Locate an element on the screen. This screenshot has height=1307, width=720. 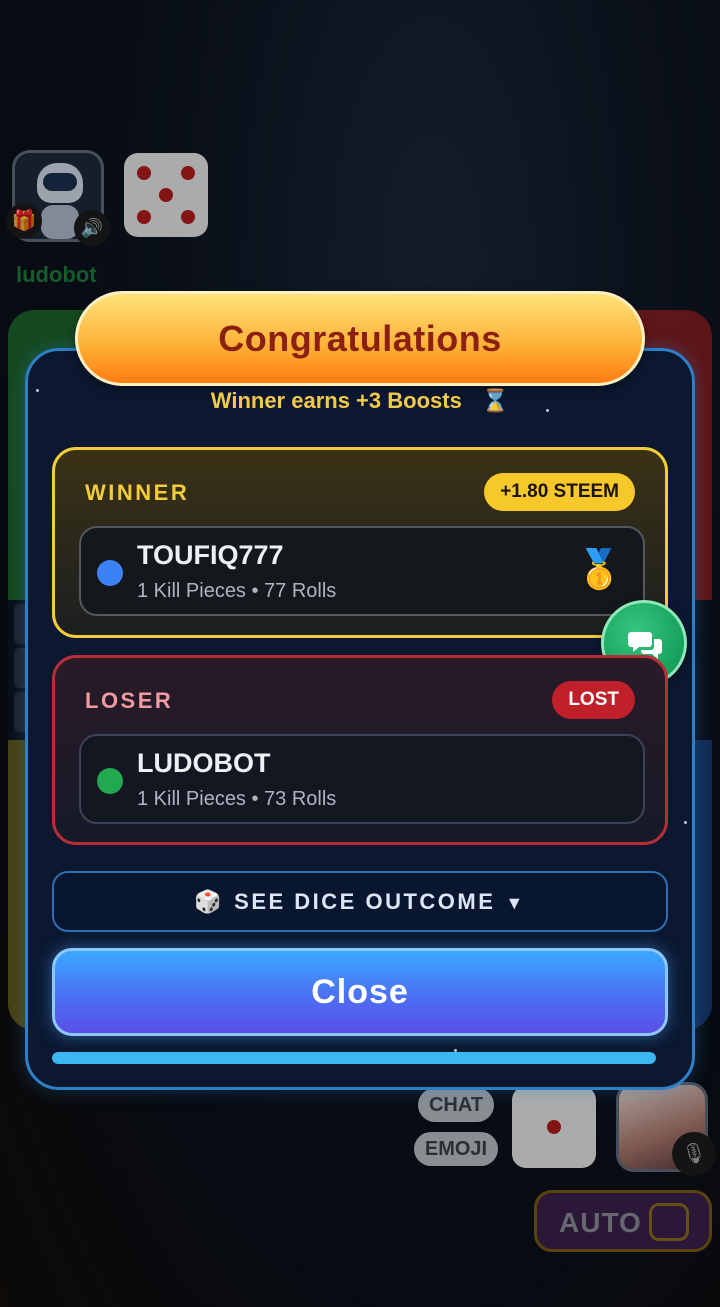
steem-reward-badge: +1.80 STEEM is located at coordinates (559, 492).